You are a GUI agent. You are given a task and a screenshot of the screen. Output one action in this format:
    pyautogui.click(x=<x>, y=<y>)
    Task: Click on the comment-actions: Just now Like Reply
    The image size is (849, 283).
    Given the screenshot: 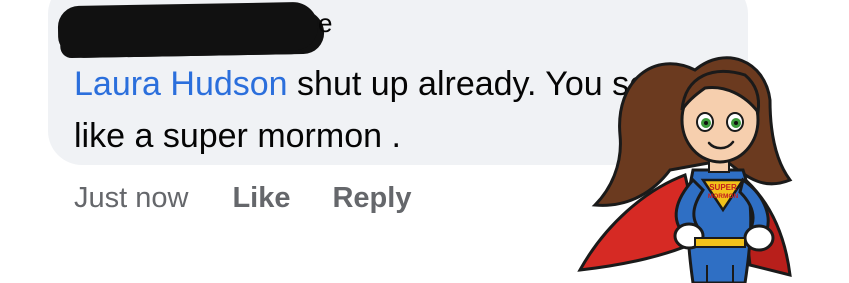 What is the action you would take?
    pyautogui.click(x=263, y=198)
    